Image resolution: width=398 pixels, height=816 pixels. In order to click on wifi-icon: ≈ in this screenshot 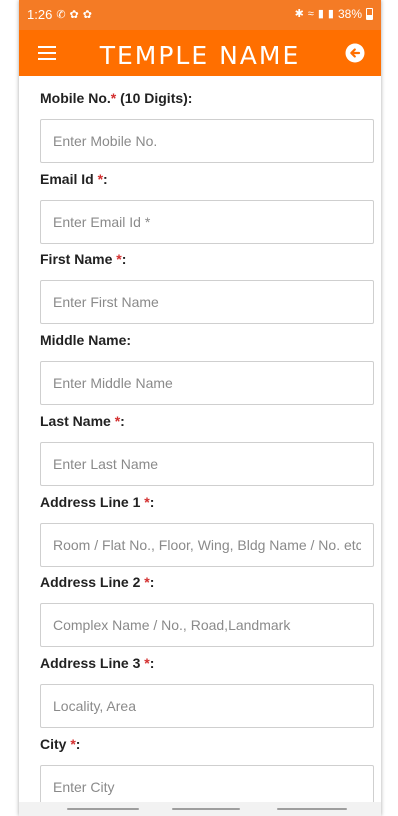, I will do `click(310, 14)`.